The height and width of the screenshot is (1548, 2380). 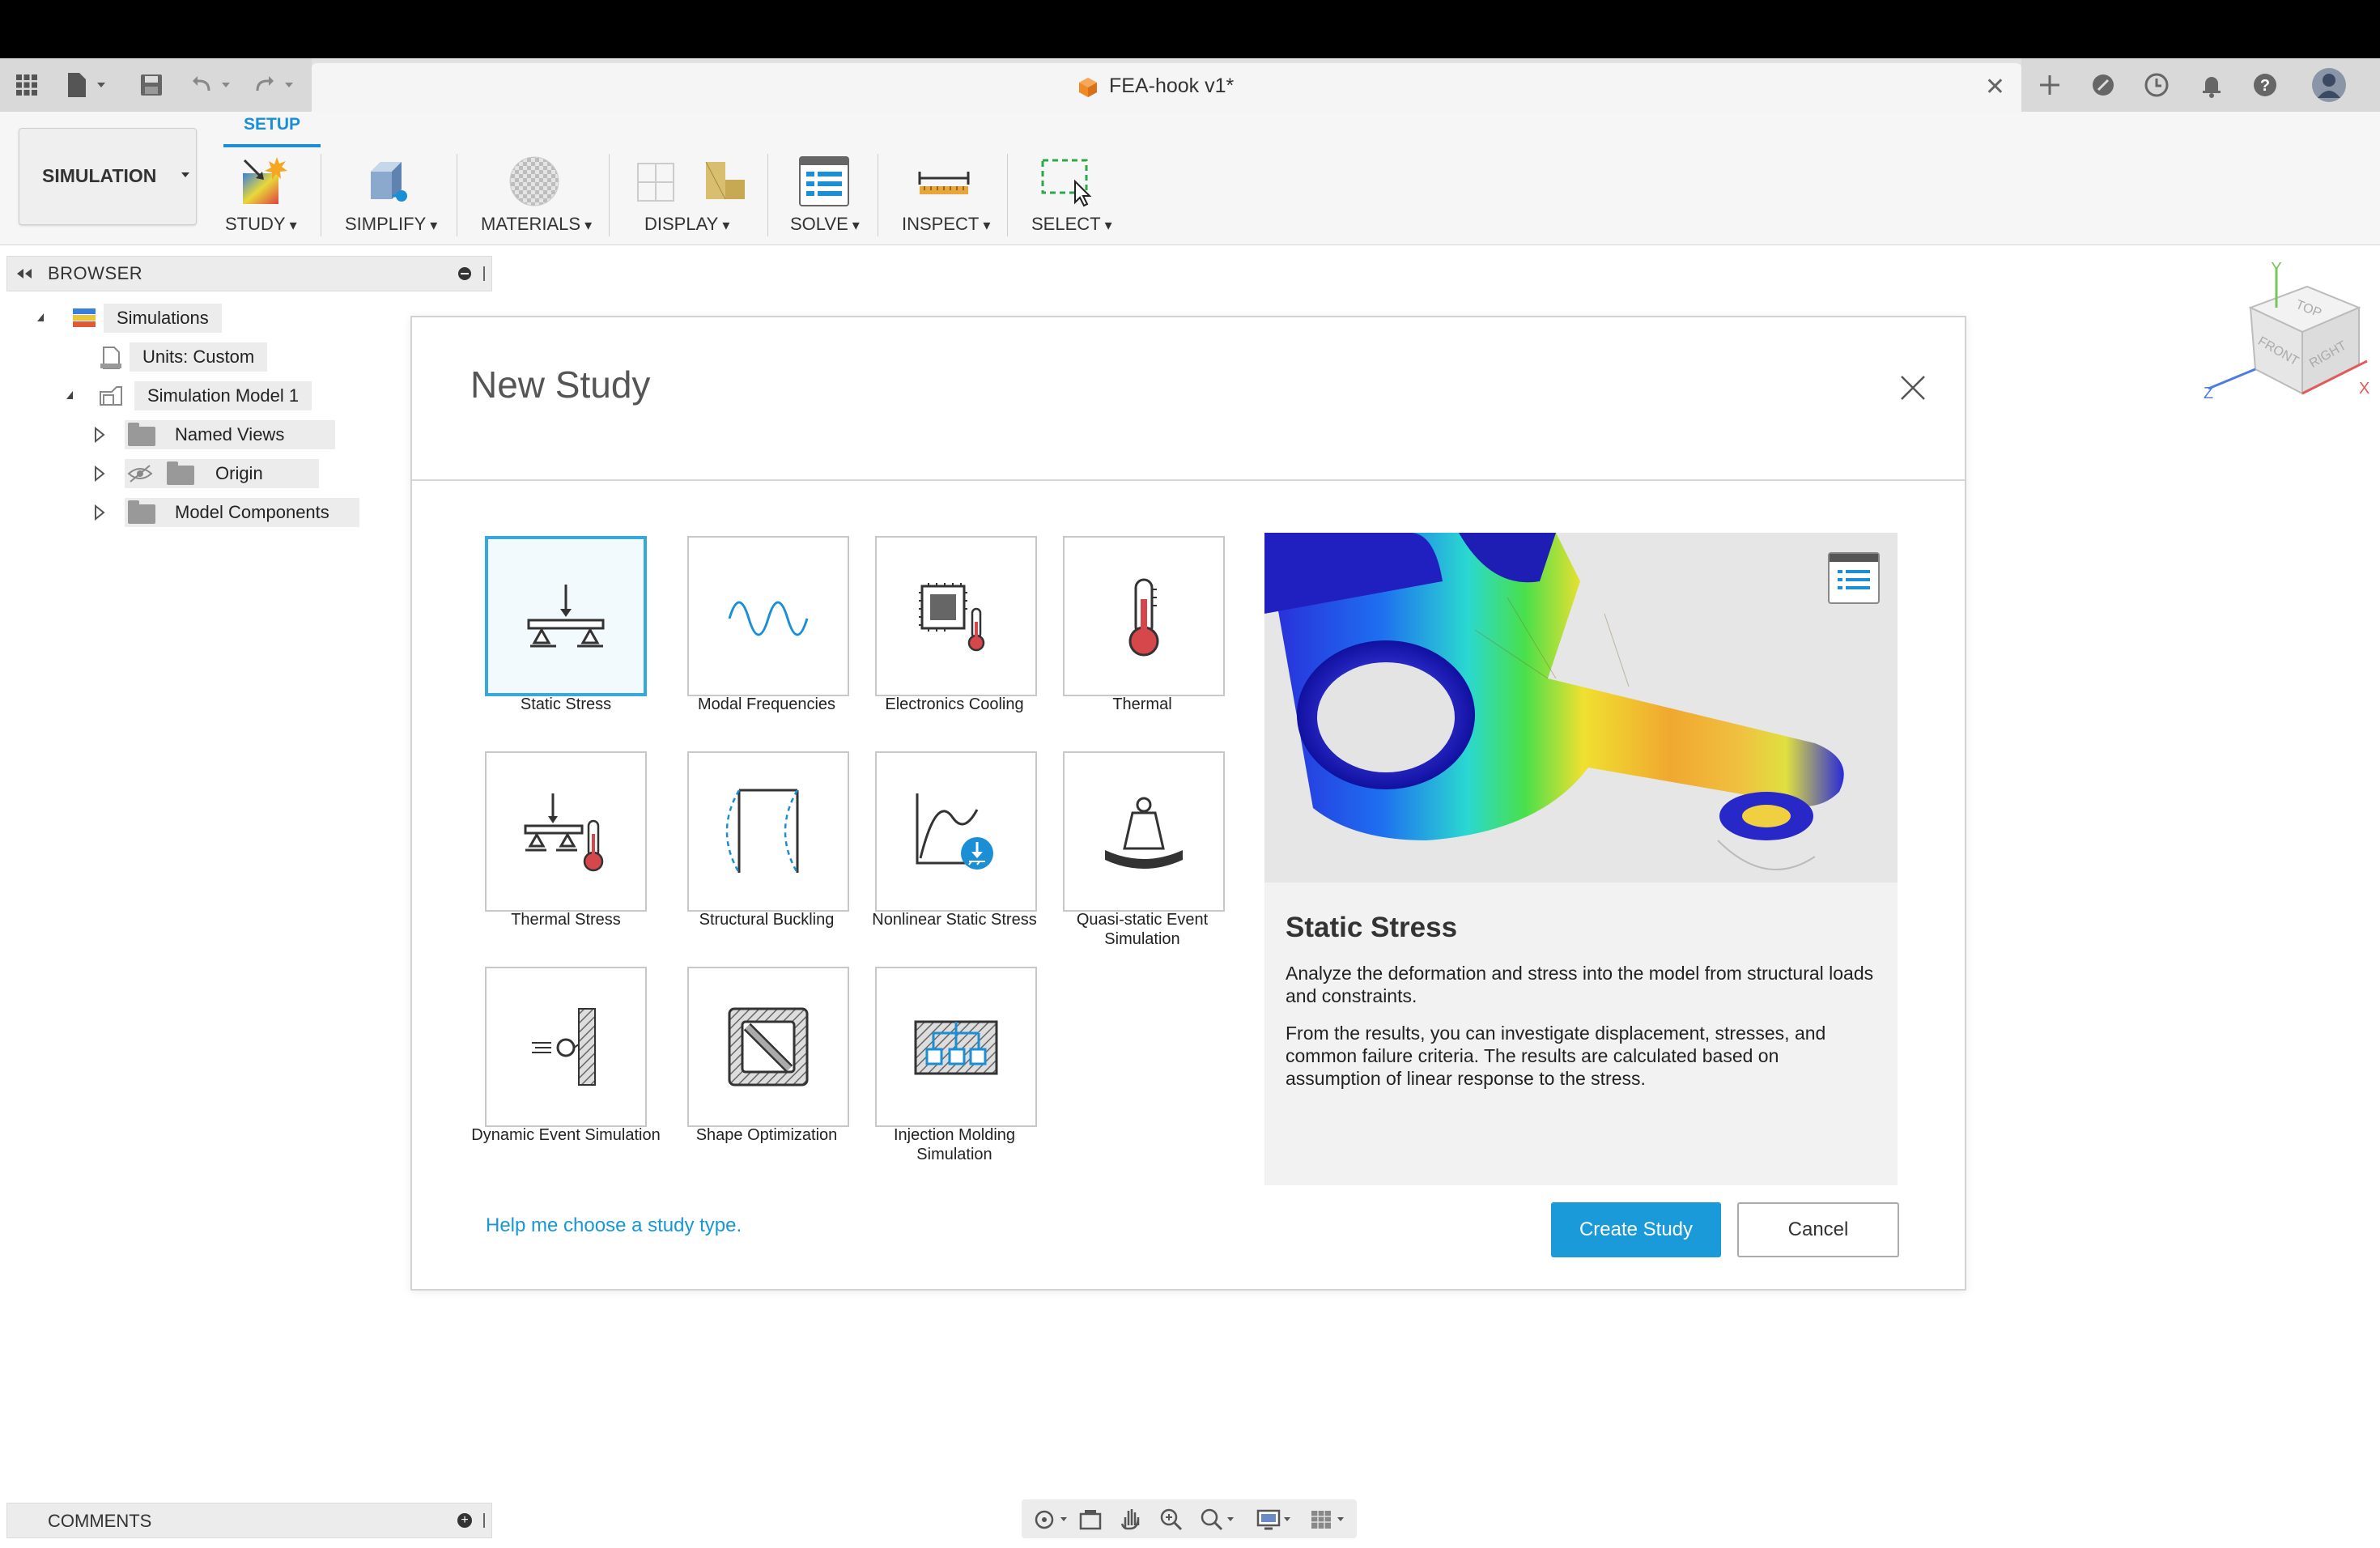 I want to click on shape-optimization-icon, so click(x=768, y=1047).